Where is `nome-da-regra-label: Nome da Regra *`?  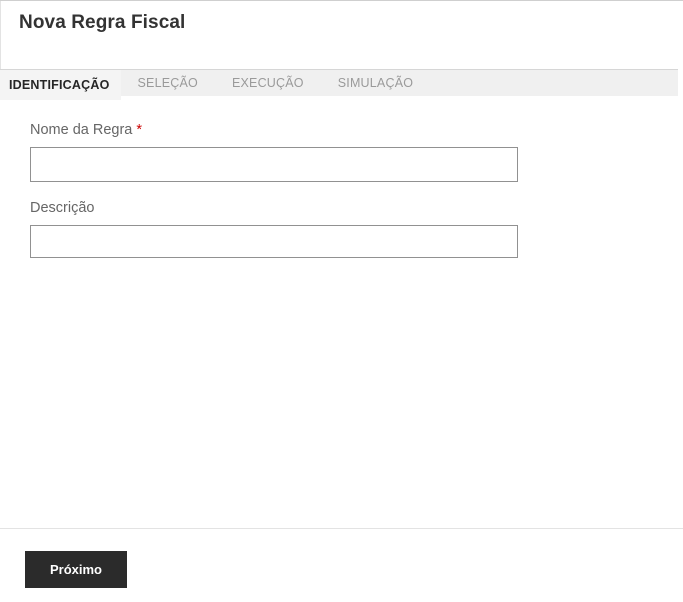
nome-da-regra-label: Nome da Regra * is located at coordinates (86, 130).